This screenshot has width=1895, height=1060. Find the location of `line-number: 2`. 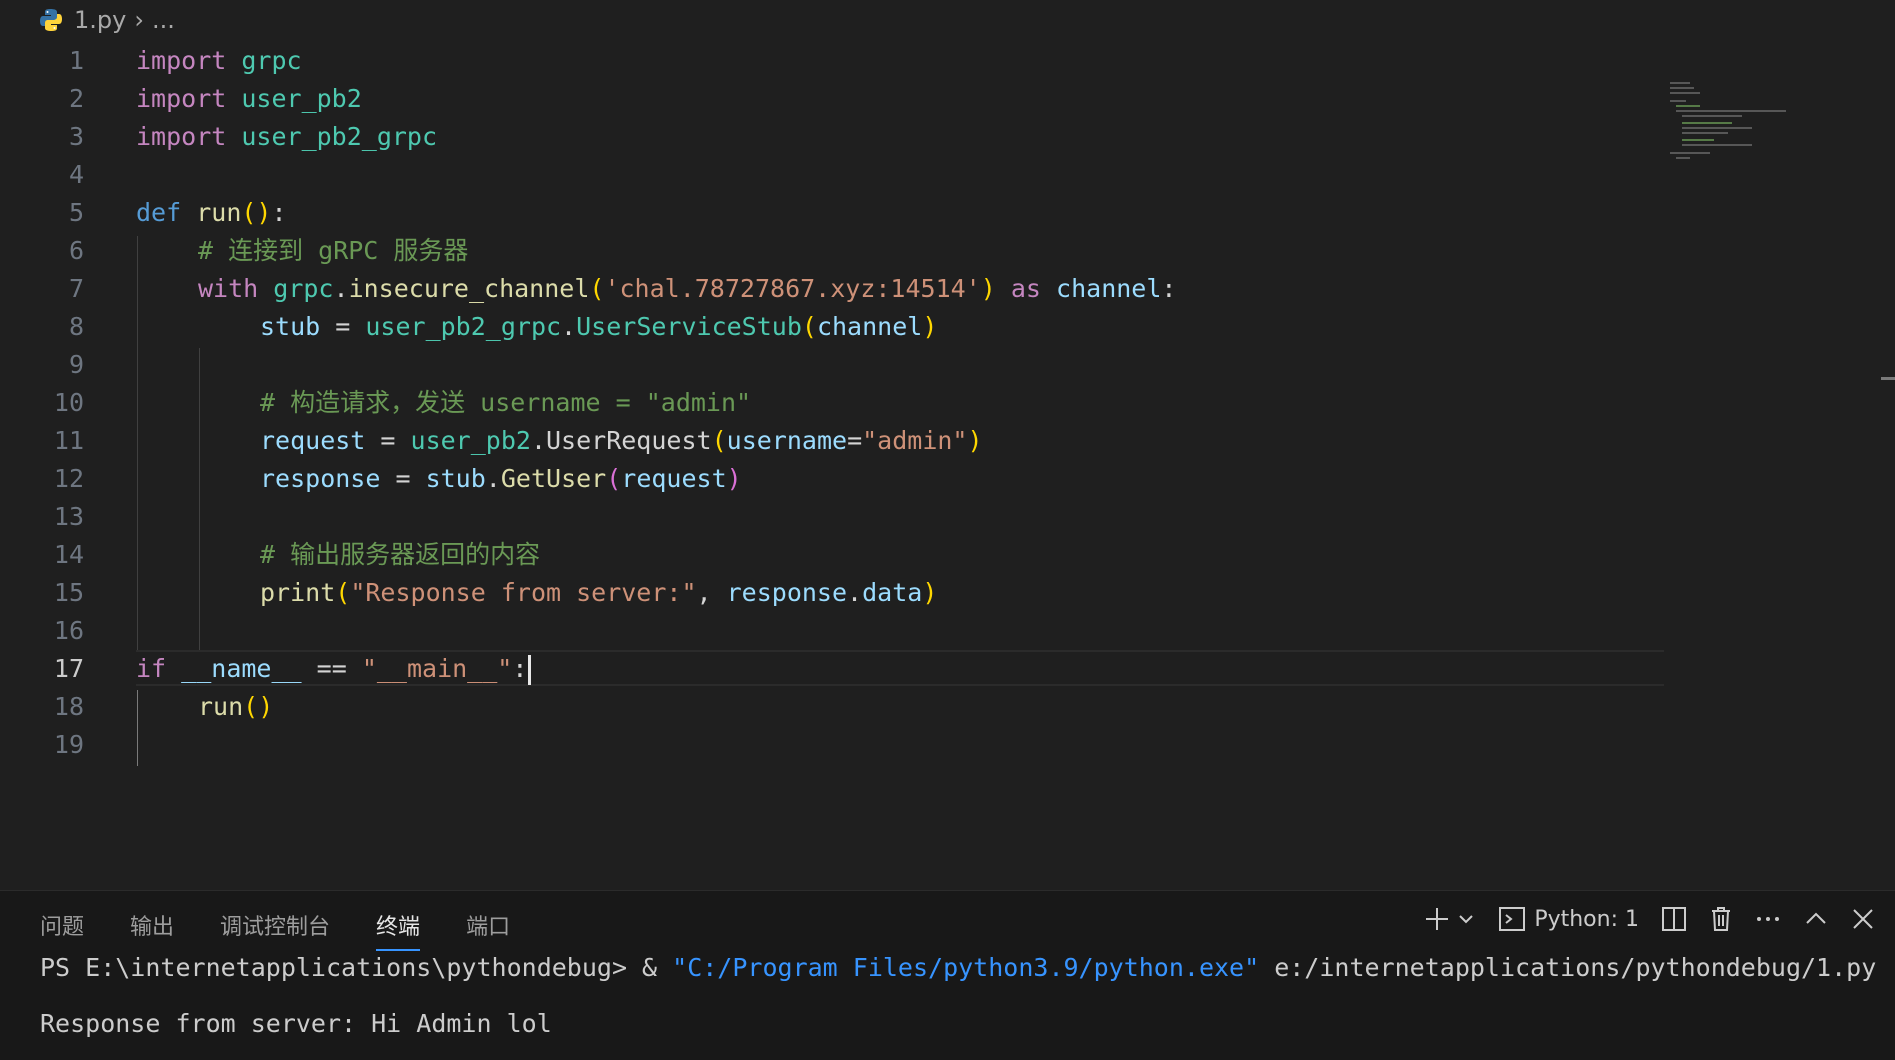

line-number: 2 is located at coordinates (76, 98).